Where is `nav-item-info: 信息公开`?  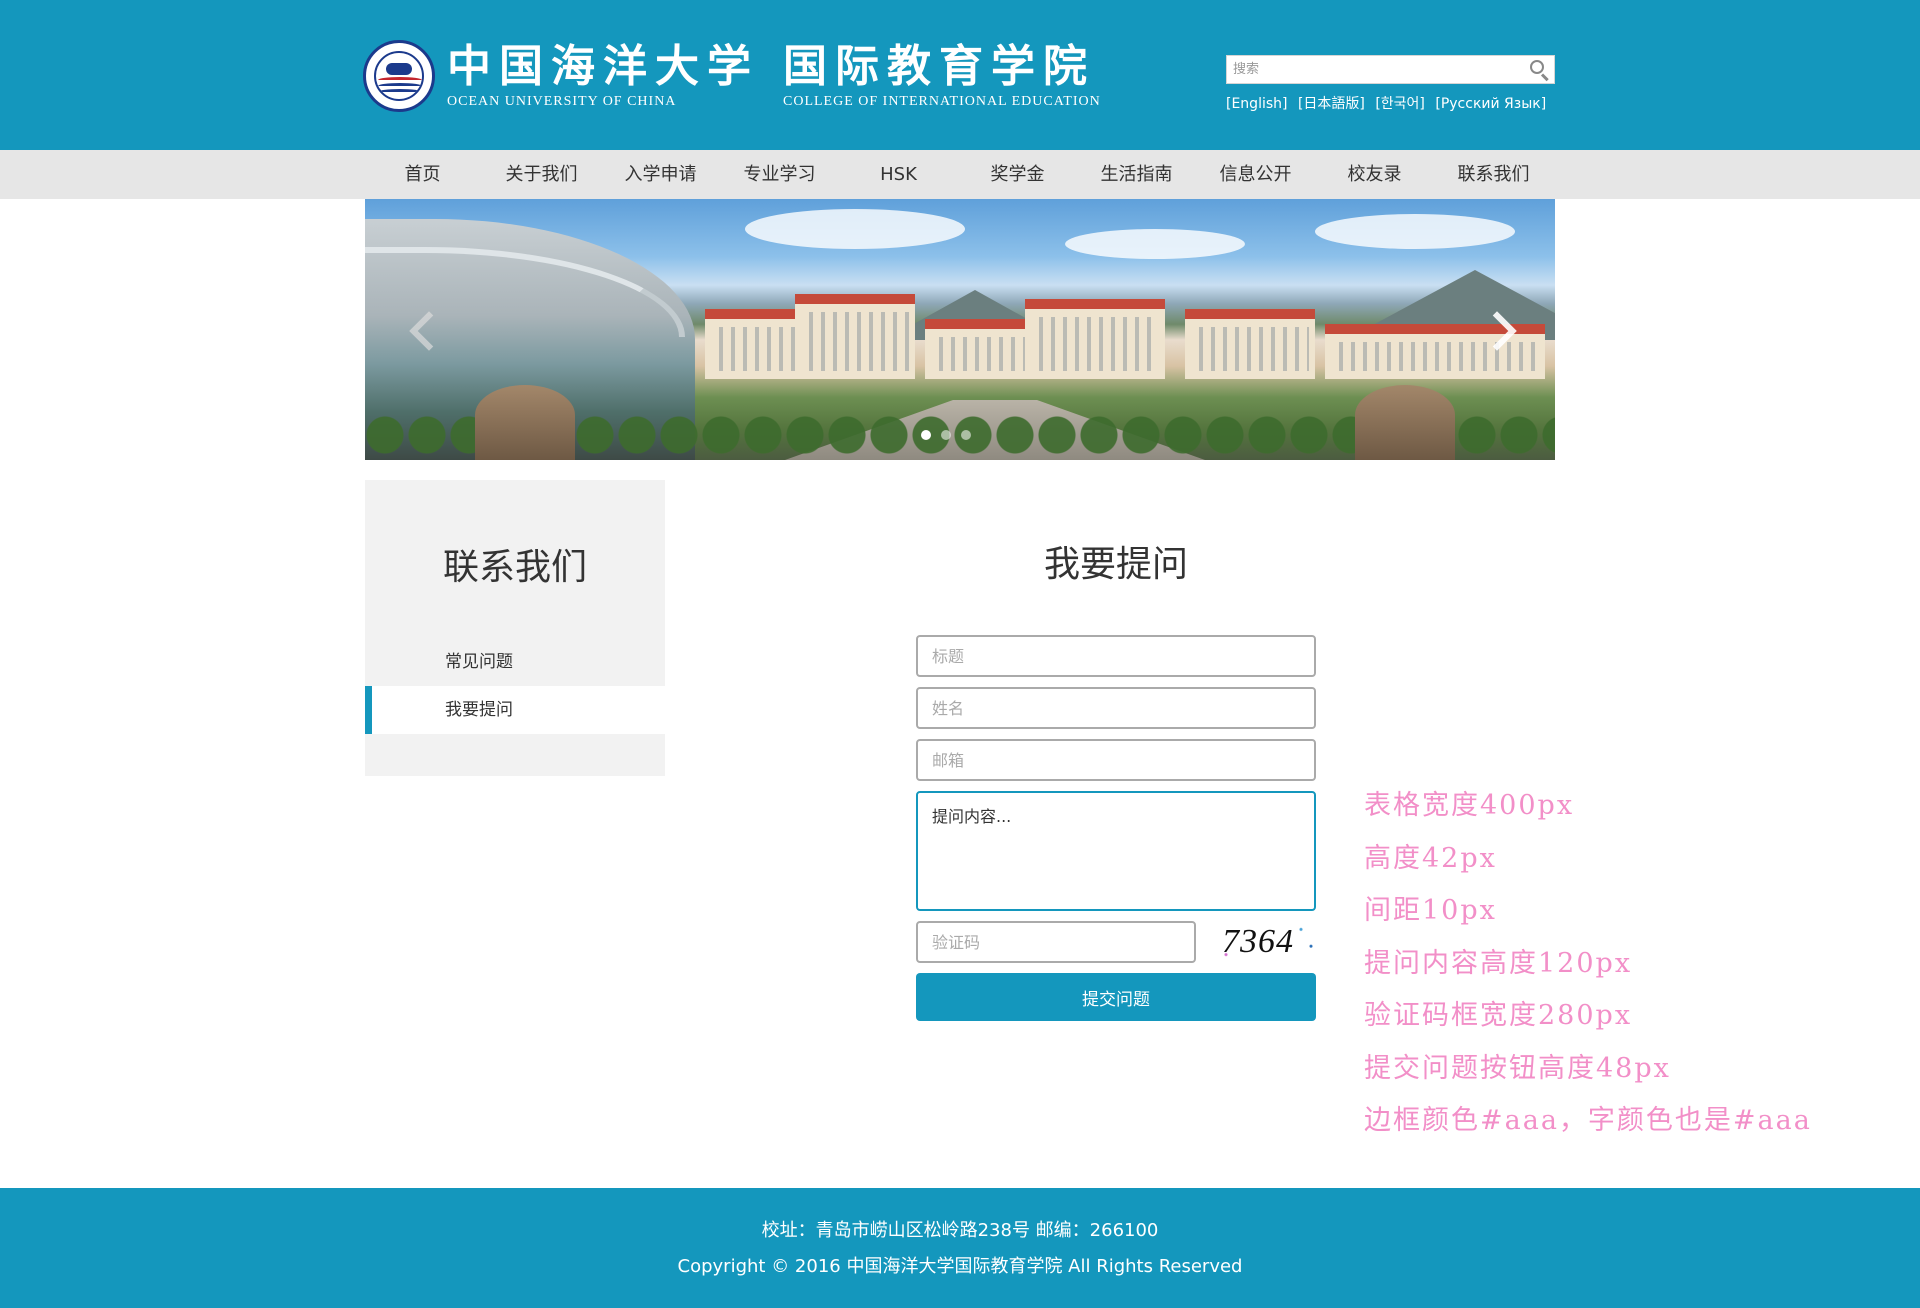 nav-item-info: 信息公开 is located at coordinates (1255, 174).